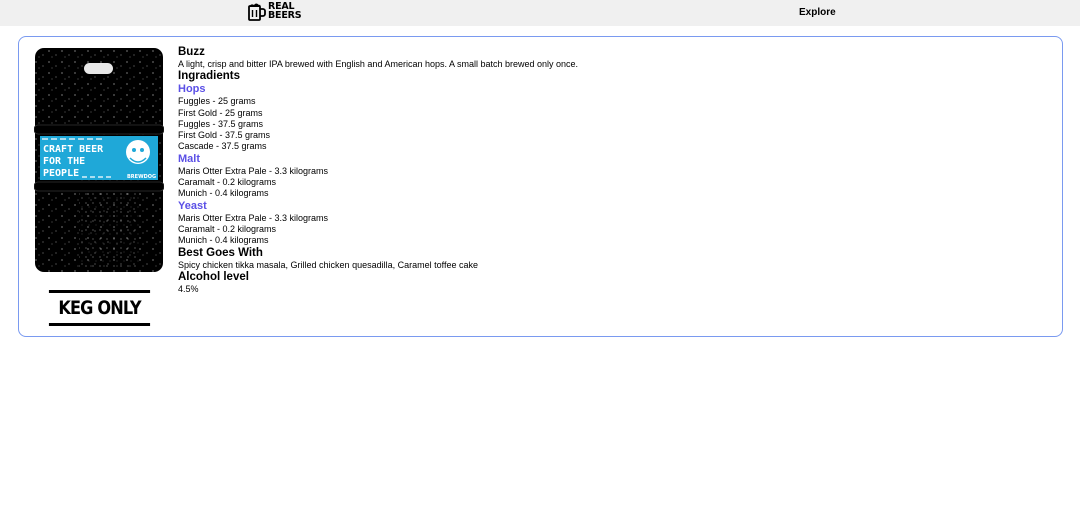  Describe the element at coordinates (61, 173) in the screenshot. I see `can-label-line-3: PEOPLE` at that location.